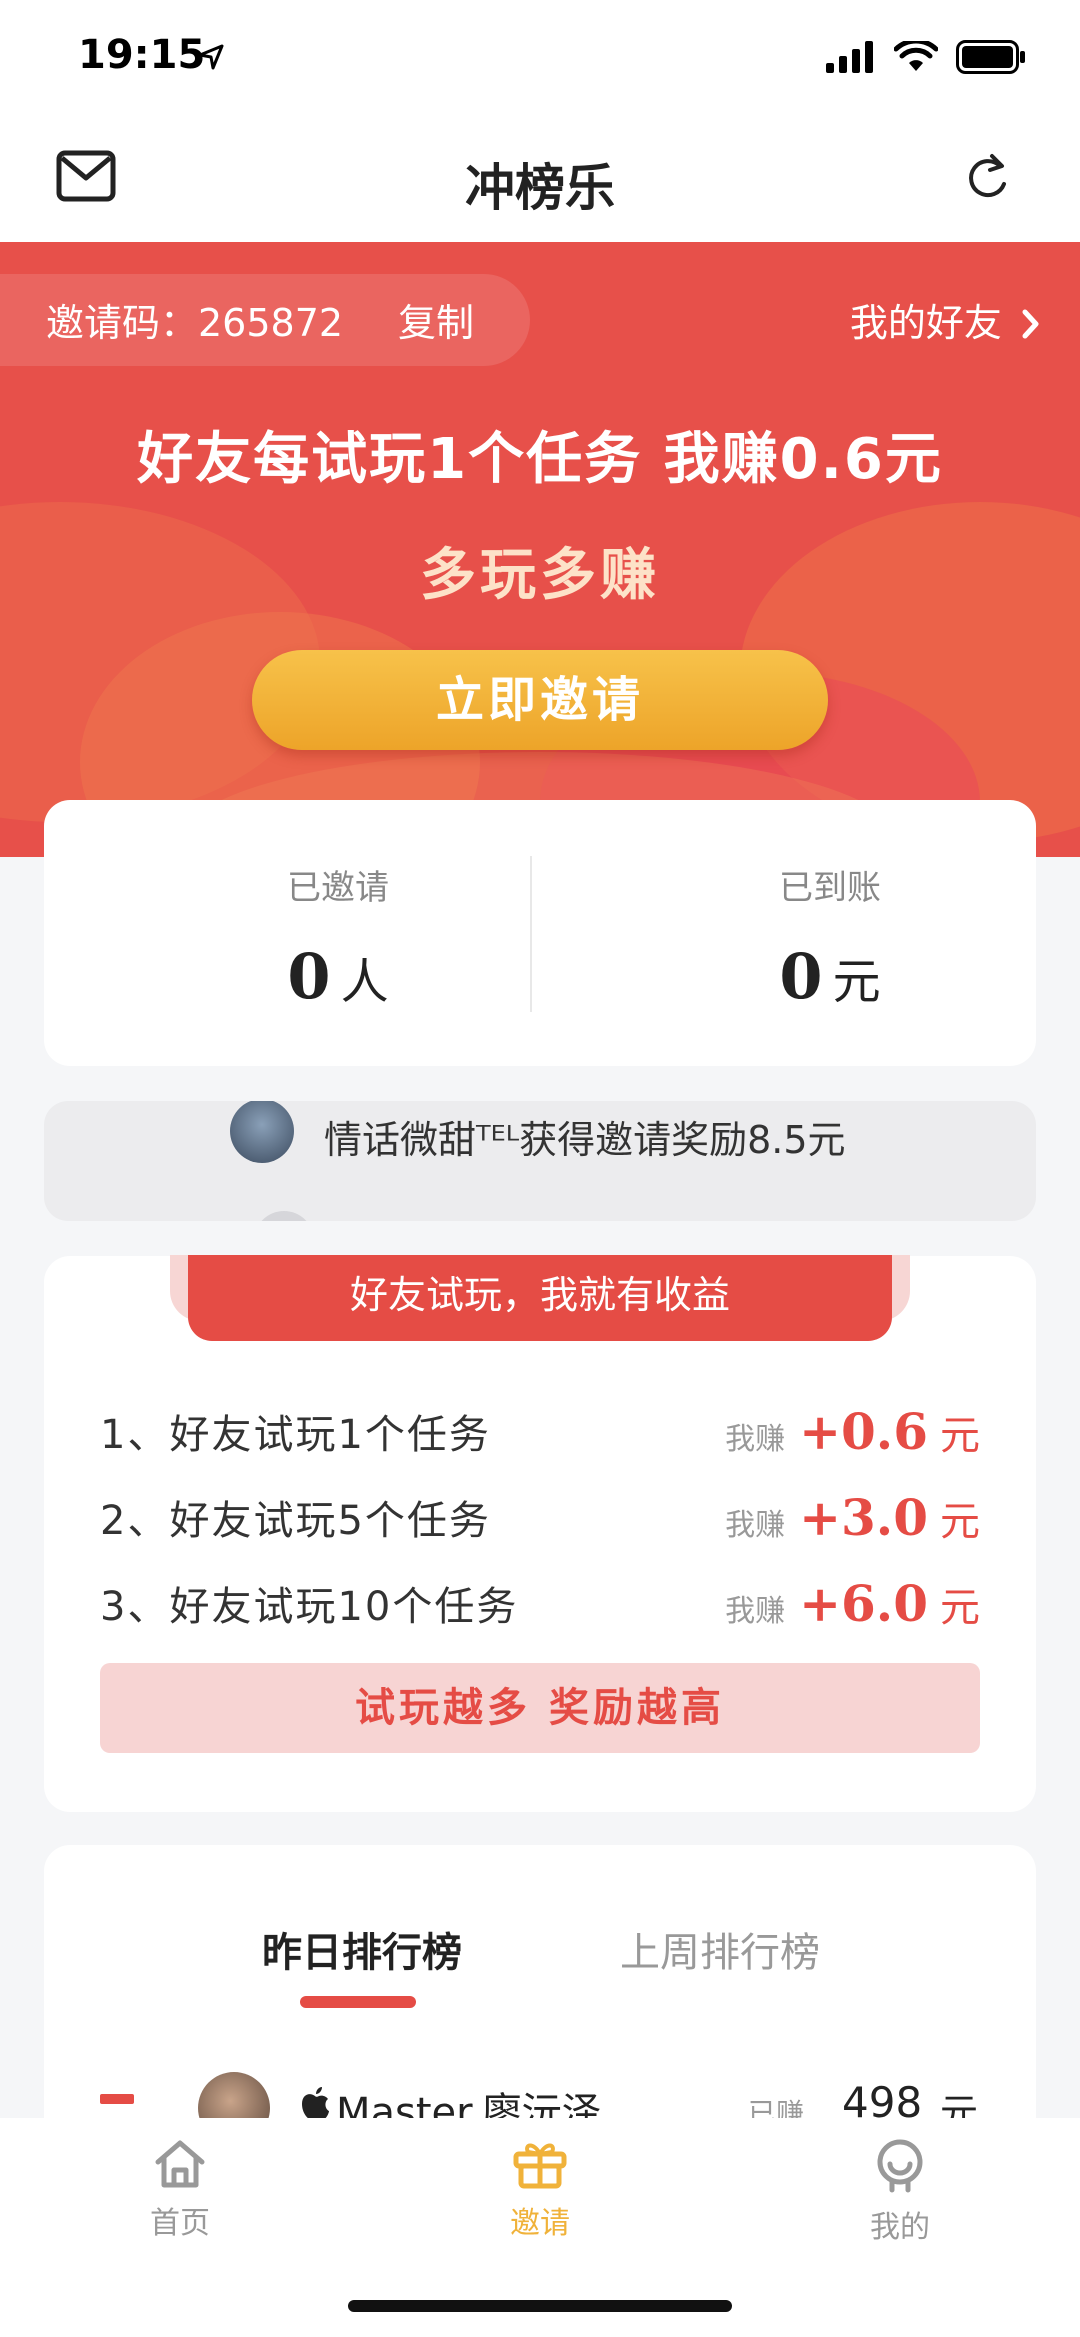 The height and width of the screenshot is (2337, 1080). I want to click on cellular-signal-icon, so click(849, 57).